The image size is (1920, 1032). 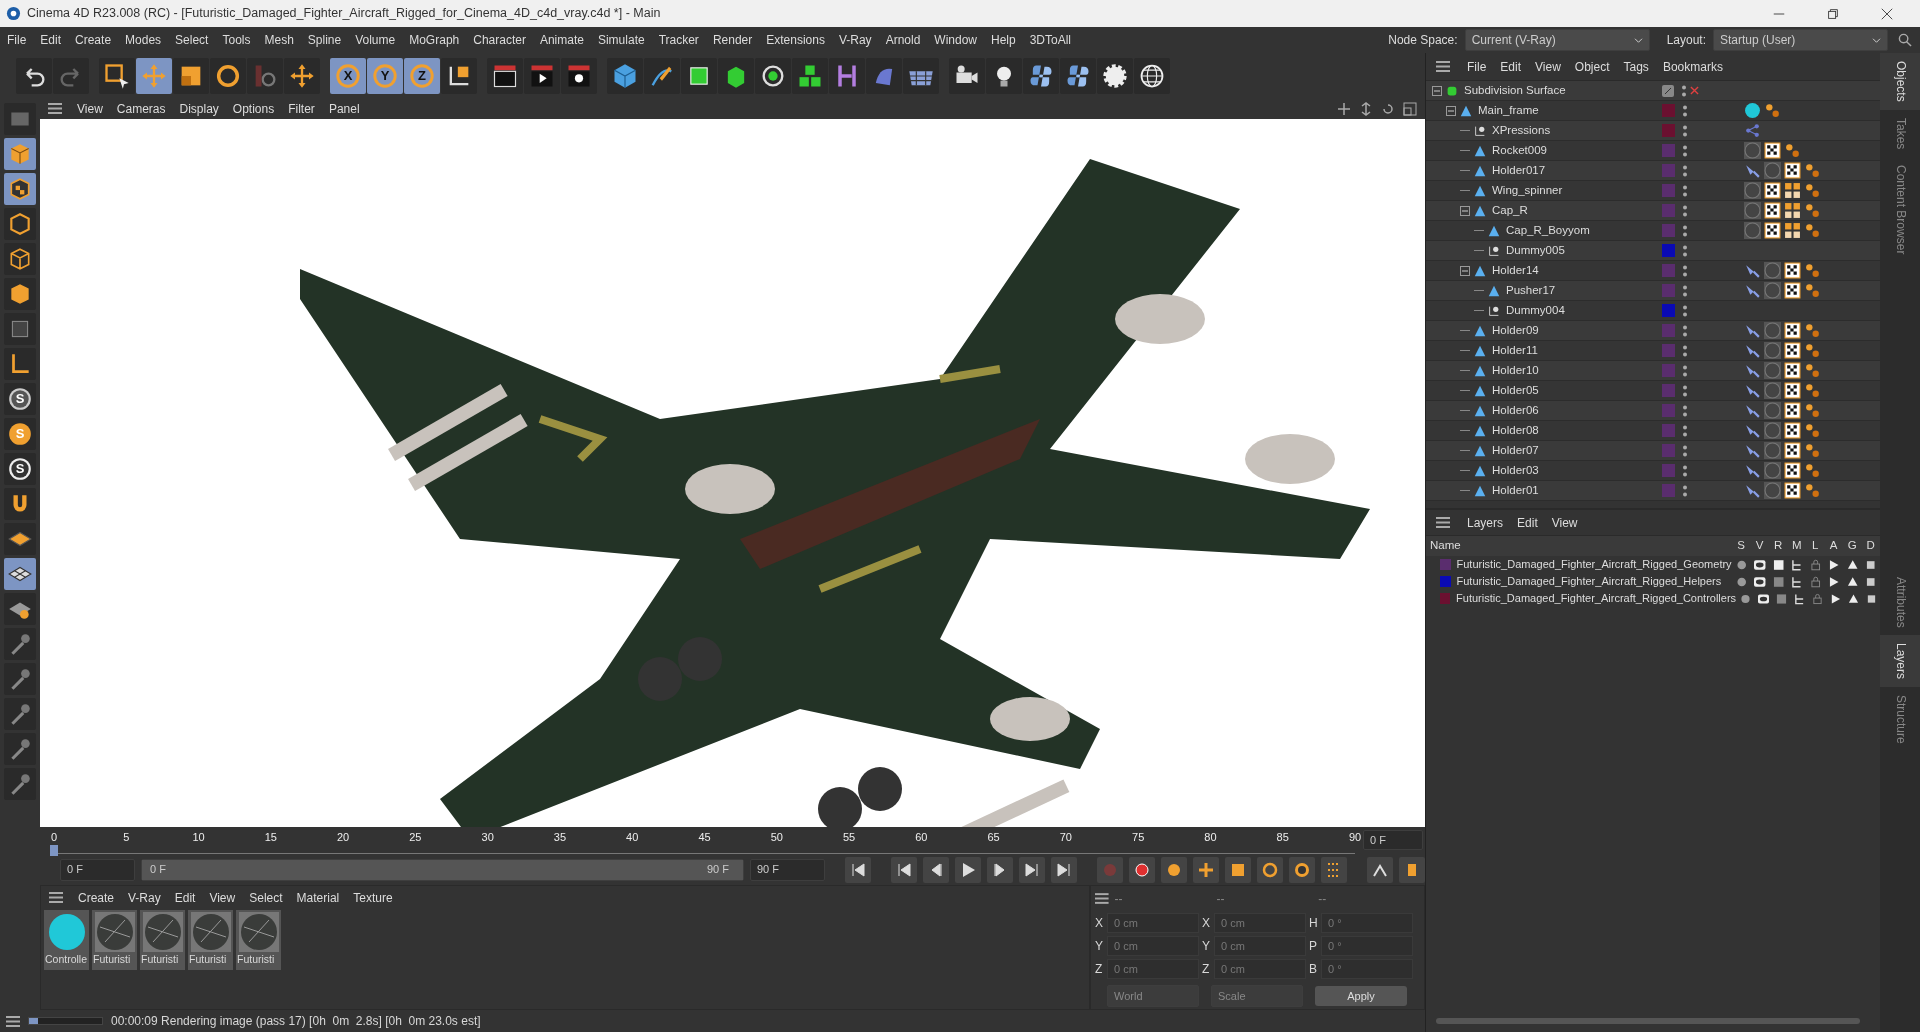 What do you see at coordinates (561, 40) in the screenshot?
I see `menu-item: Animate` at bounding box center [561, 40].